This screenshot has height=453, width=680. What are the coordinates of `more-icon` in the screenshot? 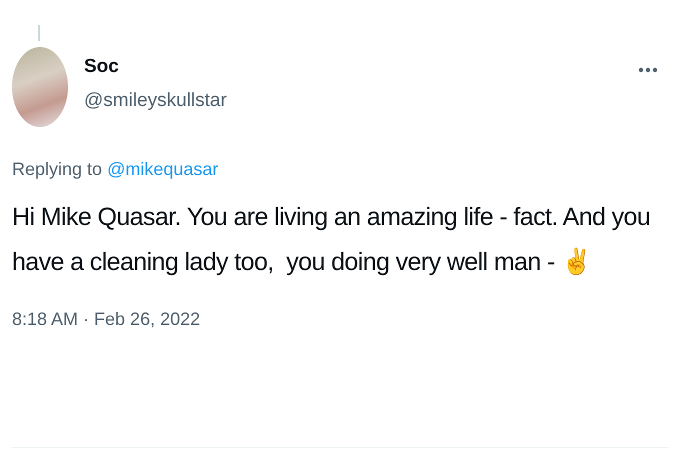 It's located at (648, 70).